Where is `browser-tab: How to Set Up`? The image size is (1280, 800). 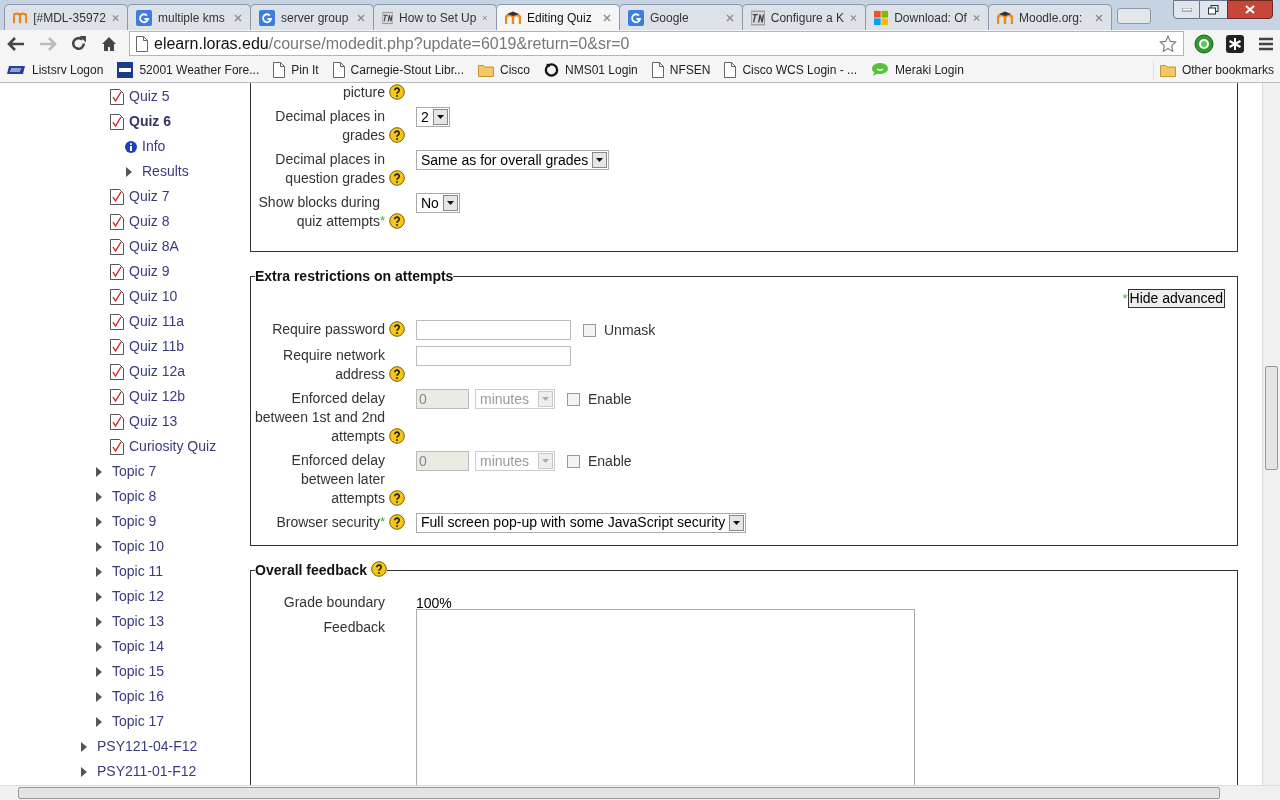
browser-tab: How to Set Up is located at coordinates (435, 17).